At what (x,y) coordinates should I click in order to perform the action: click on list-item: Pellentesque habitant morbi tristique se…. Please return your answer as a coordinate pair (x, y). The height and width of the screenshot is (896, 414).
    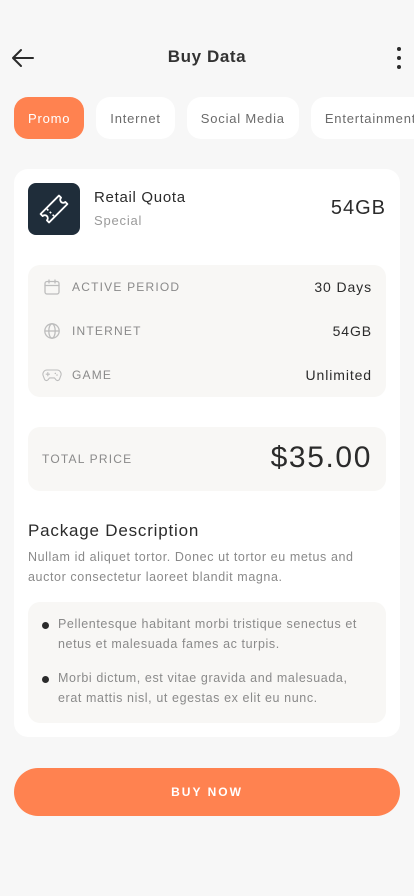
    Looking at the image, I should click on (207, 634).